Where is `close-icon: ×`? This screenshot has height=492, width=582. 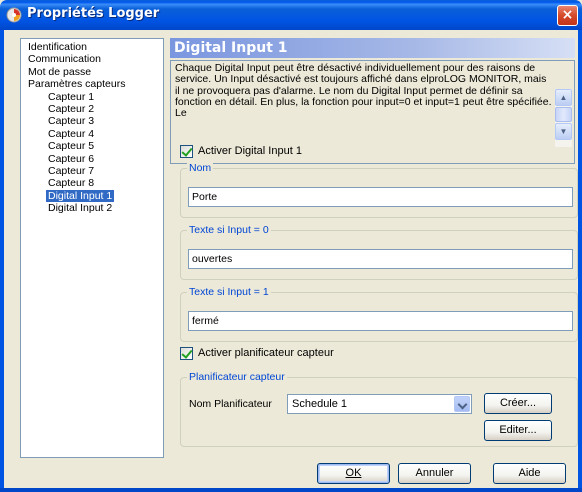 close-icon: × is located at coordinates (567, 15).